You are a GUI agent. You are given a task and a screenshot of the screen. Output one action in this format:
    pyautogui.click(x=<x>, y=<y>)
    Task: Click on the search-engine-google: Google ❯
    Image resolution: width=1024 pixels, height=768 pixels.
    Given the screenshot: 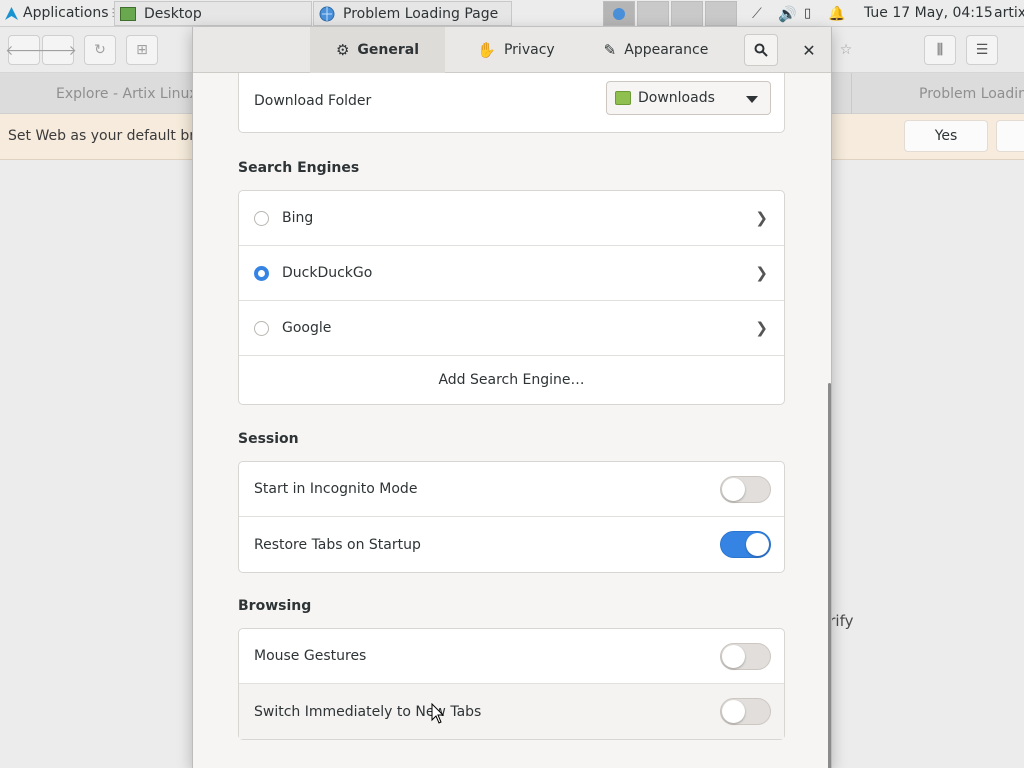 What is the action you would take?
    pyautogui.click(x=511, y=328)
    